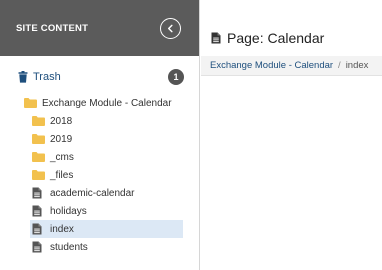  What do you see at coordinates (271, 65) in the screenshot?
I see `breadcrumb-link-parent: Exchange Module - Calendar` at bounding box center [271, 65].